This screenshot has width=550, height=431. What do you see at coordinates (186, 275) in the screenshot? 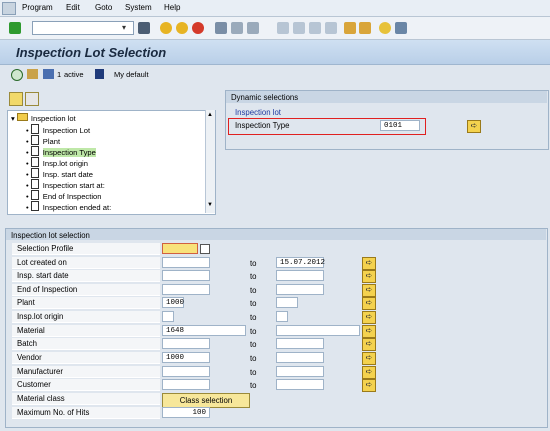
I see `insp-start-date-from-input` at bounding box center [186, 275].